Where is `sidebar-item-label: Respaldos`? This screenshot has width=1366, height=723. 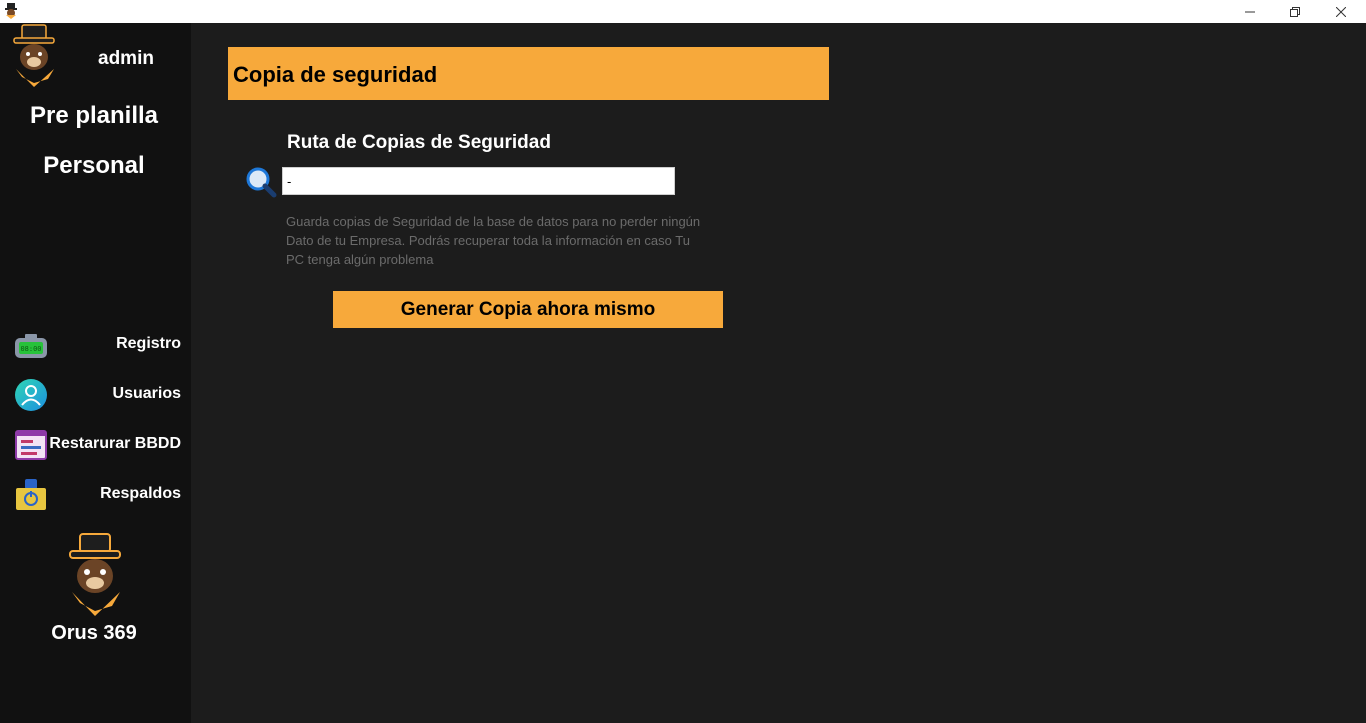
sidebar-item-label: Respaldos is located at coordinates (140, 493).